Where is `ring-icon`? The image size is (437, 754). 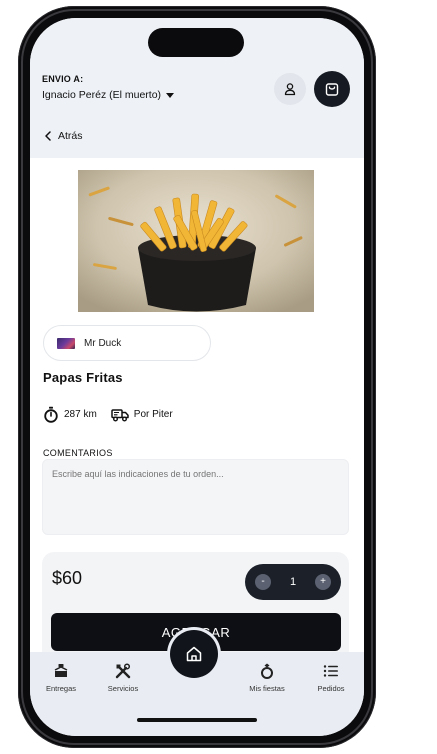
ring-icon is located at coordinates (267, 671).